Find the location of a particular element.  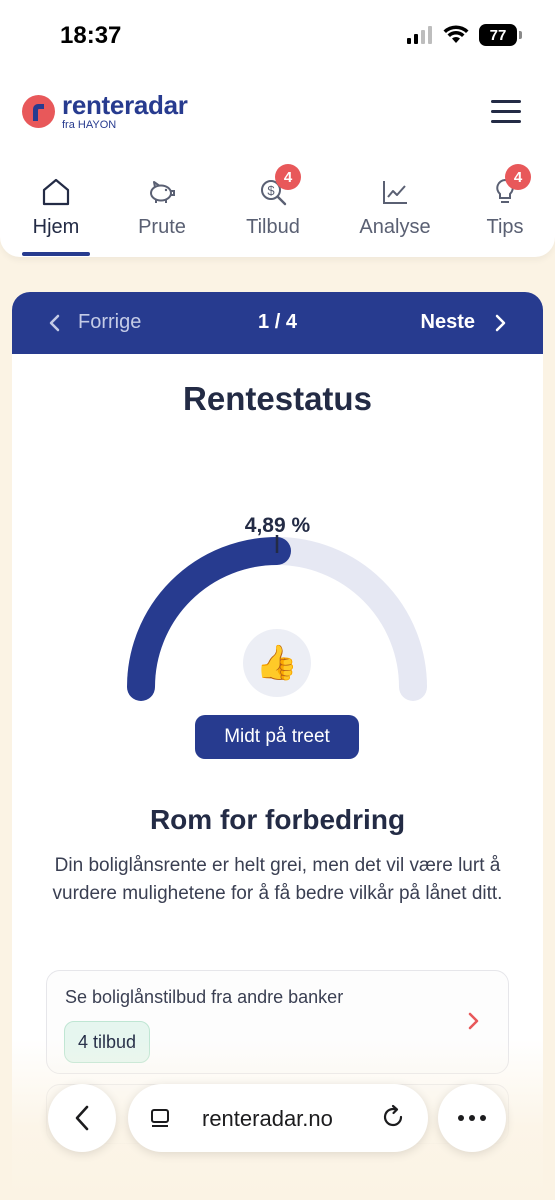

tab-label: Prute is located at coordinates (162, 227).